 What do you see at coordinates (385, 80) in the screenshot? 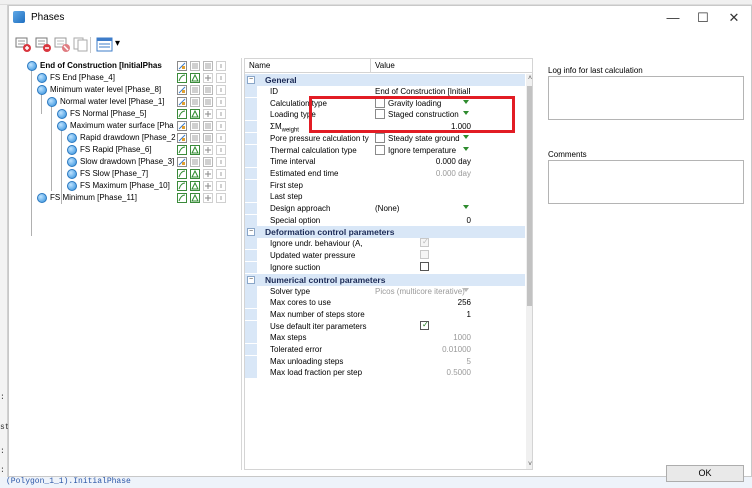
I see `section-header: − General` at bounding box center [385, 80].